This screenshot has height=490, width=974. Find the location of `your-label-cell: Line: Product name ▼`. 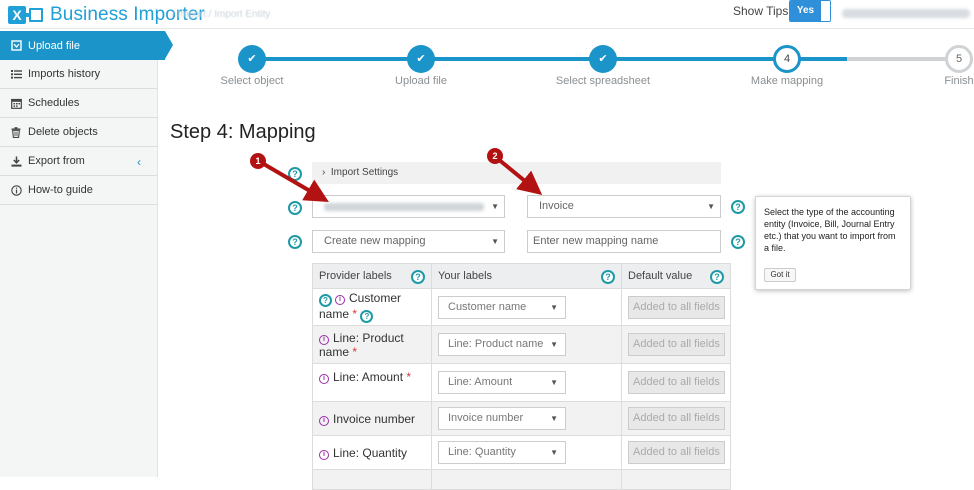

your-label-cell: Line: Product name ▼ is located at coordinates (526, 344).